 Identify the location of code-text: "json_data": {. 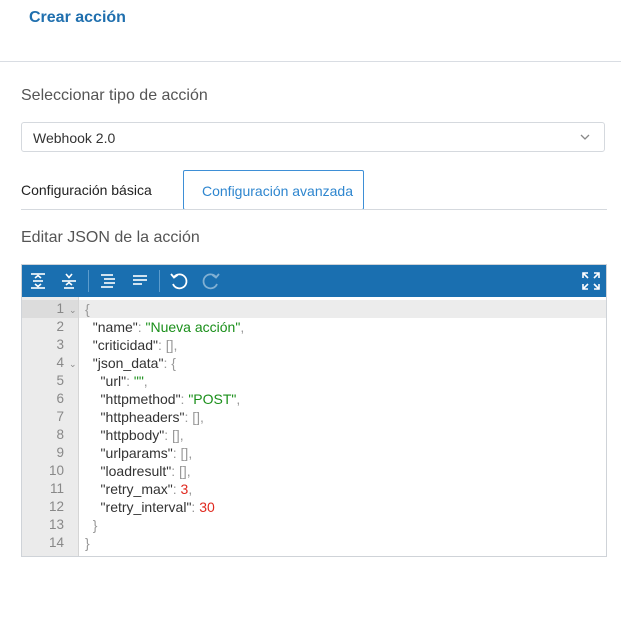
(130, 363).